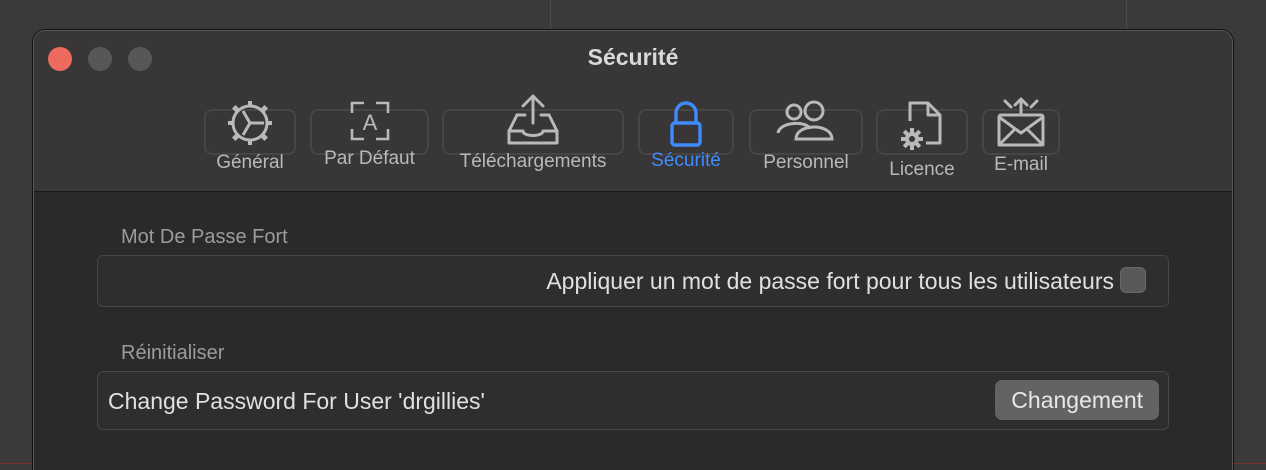  I want to click on change-password-description: Change Password For User 'drgillies', so click(296, 401).